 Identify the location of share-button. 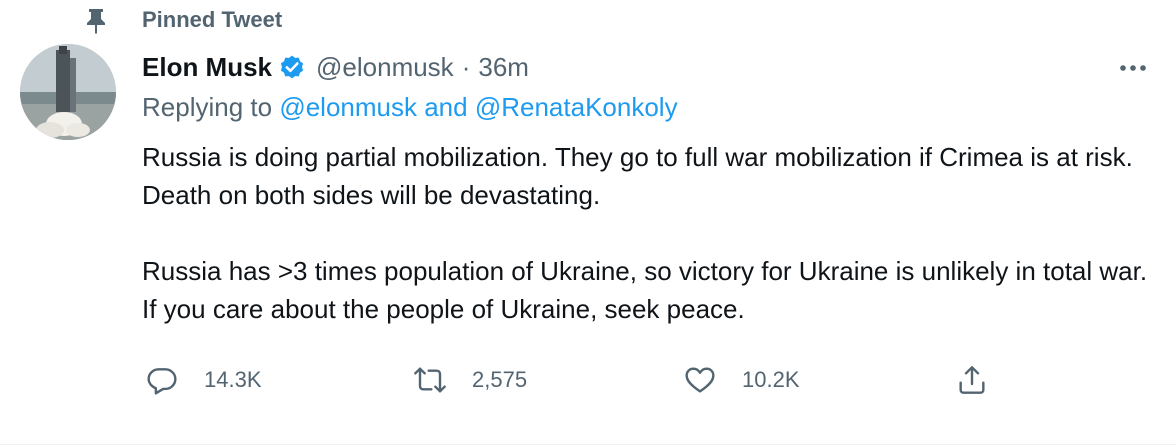
(972, 380).